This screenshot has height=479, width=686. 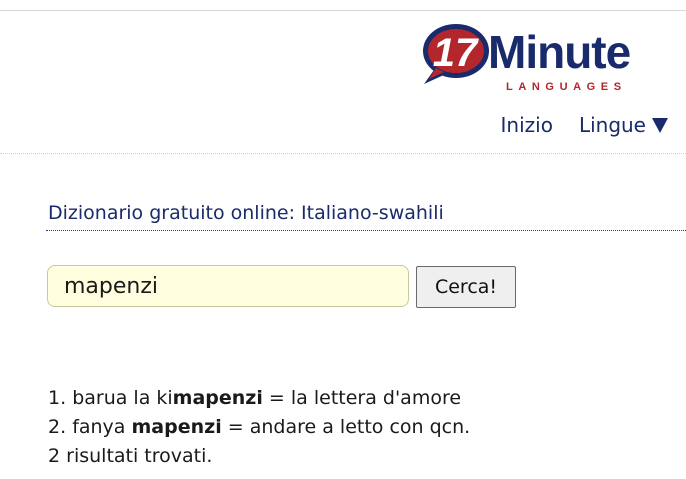 I want to click on speech-bubble-icon: 17, so click(x=456, y=54).